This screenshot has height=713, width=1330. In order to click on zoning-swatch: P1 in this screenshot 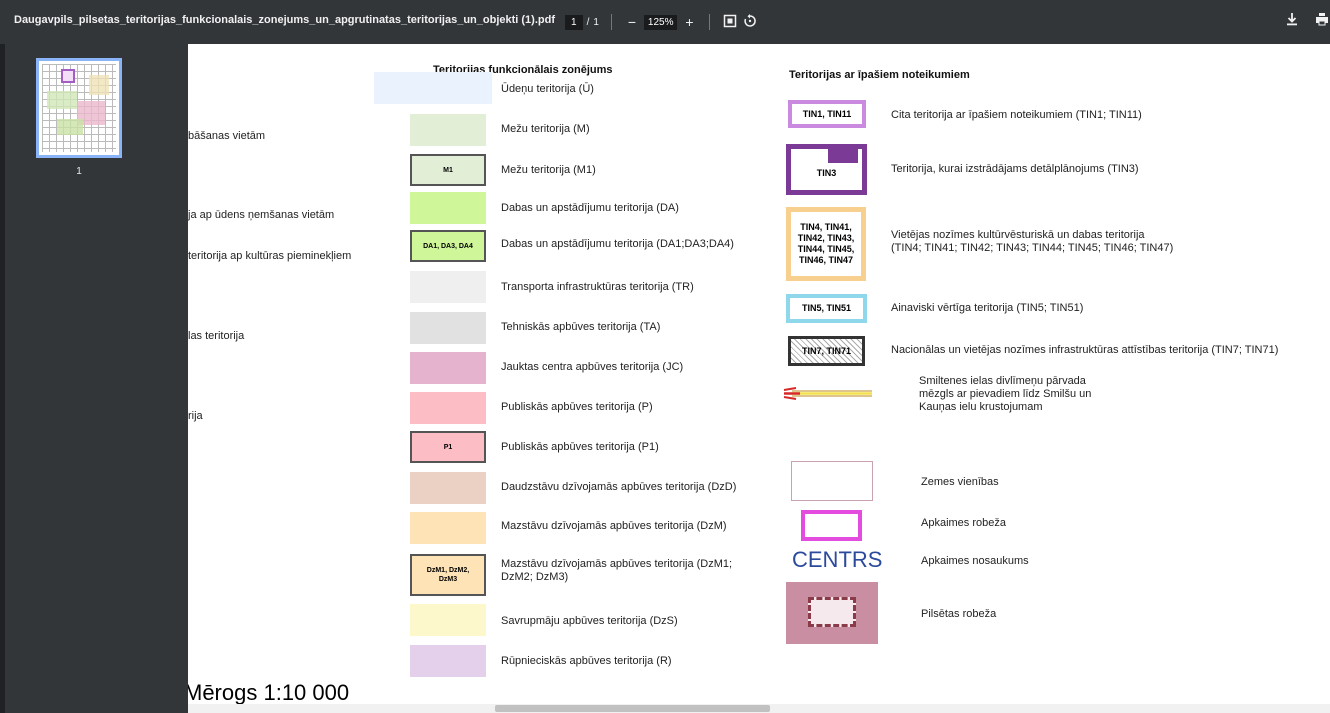, I will do `click(448, 447)`.